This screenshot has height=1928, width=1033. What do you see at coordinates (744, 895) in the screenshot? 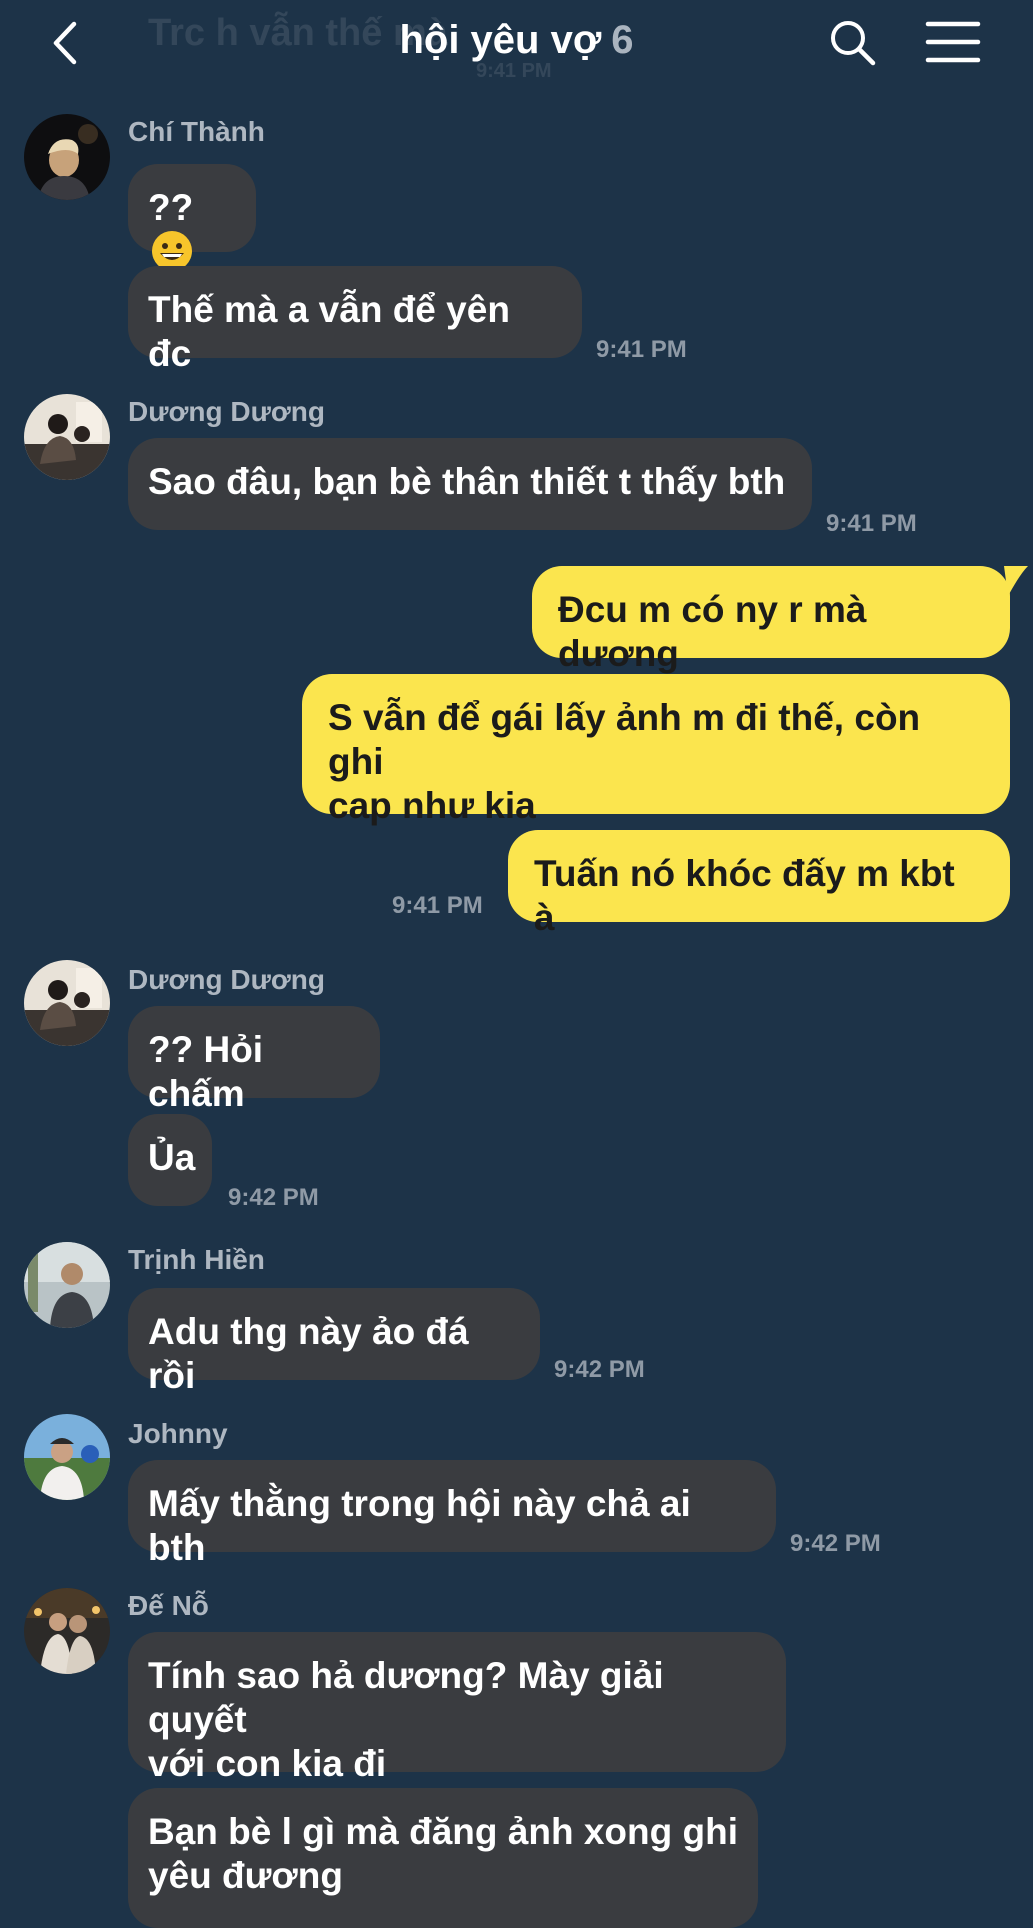
I see `message-text: Tuấn nó khóc đấy m kbt à` at bounding box center [744, 895].